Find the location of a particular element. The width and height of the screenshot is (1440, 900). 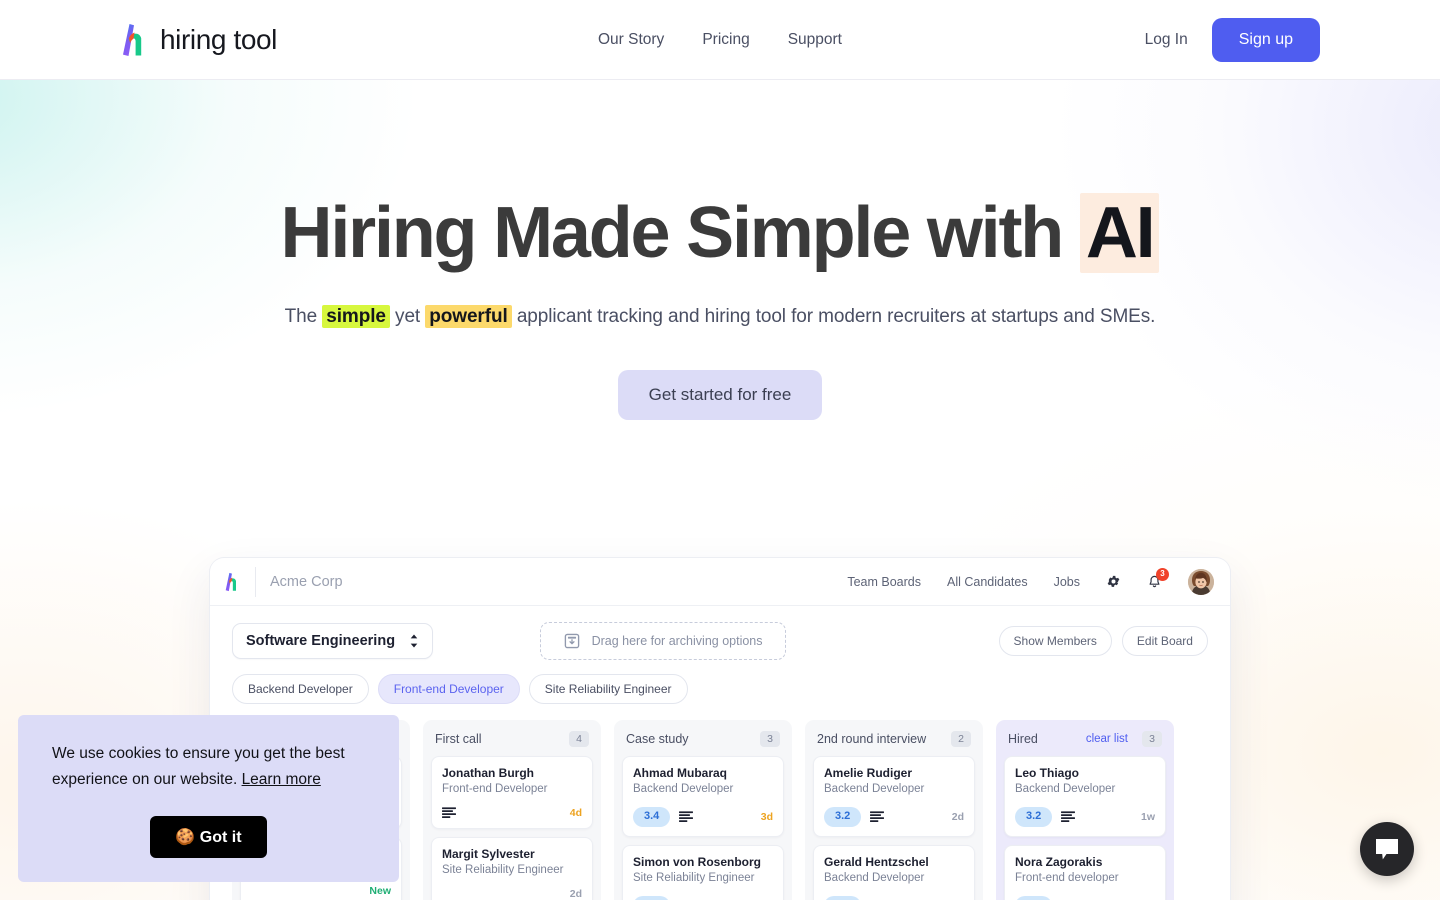

archive-dropzone: Drag here for archiving options is located at coordinates (662, 641).